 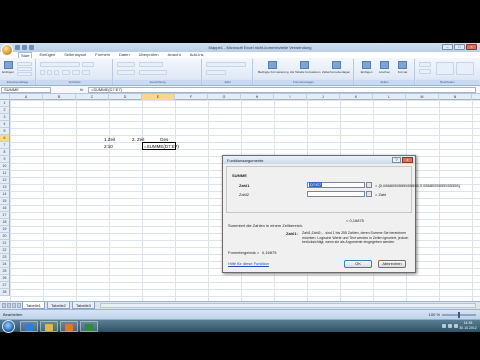 What do you see at coordinates (83, 305) in the screenshot?
I see `sheet-tab-3: Tabelle3` at bounding box center [83, 305].